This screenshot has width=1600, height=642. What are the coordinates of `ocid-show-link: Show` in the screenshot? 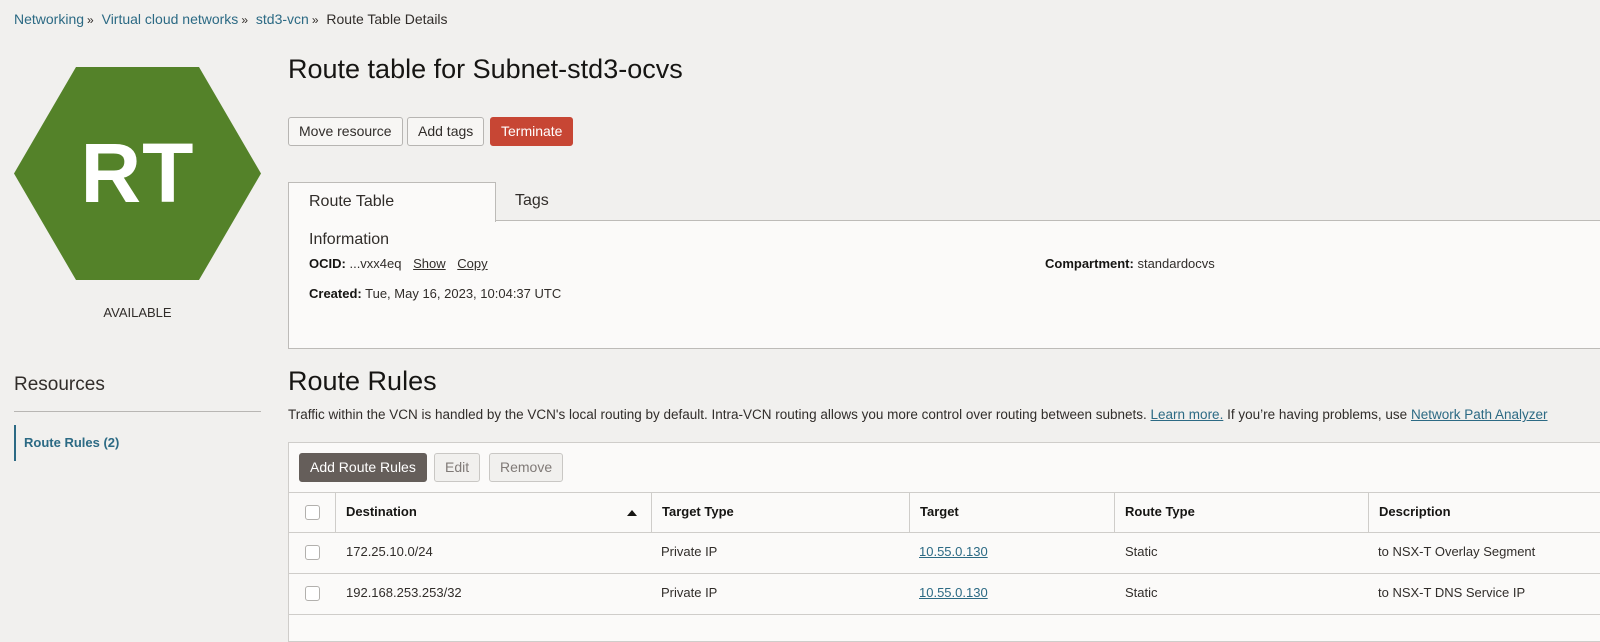 It's located at (429, 263).